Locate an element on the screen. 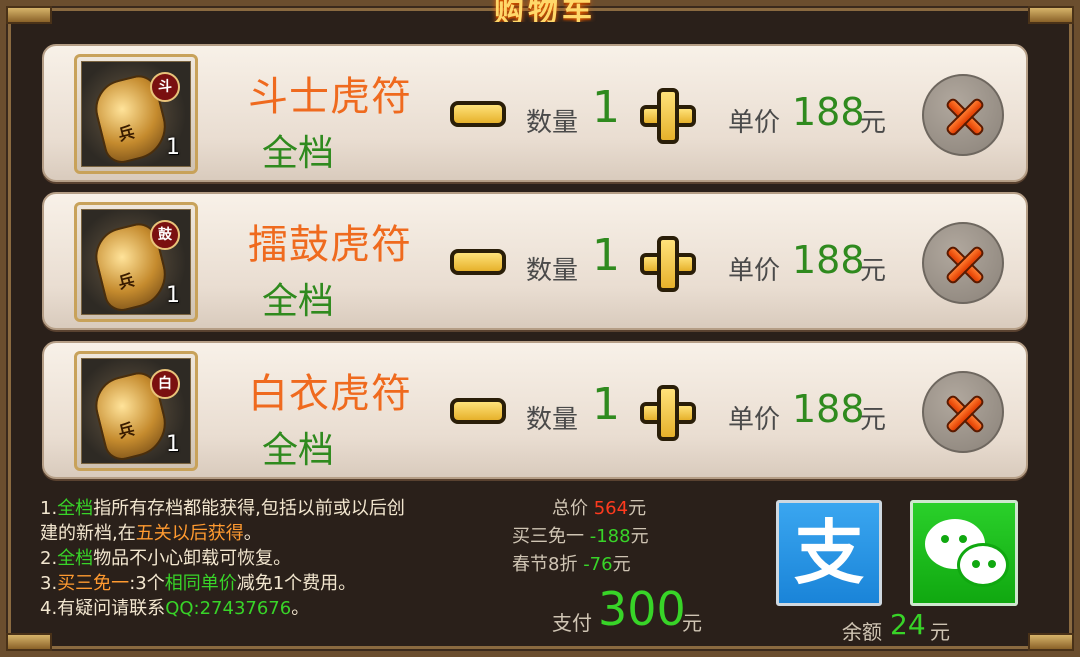 This screenshot has width=1080, height=657. note-text: 建的新档,在 is located at coordinates (88, 533).